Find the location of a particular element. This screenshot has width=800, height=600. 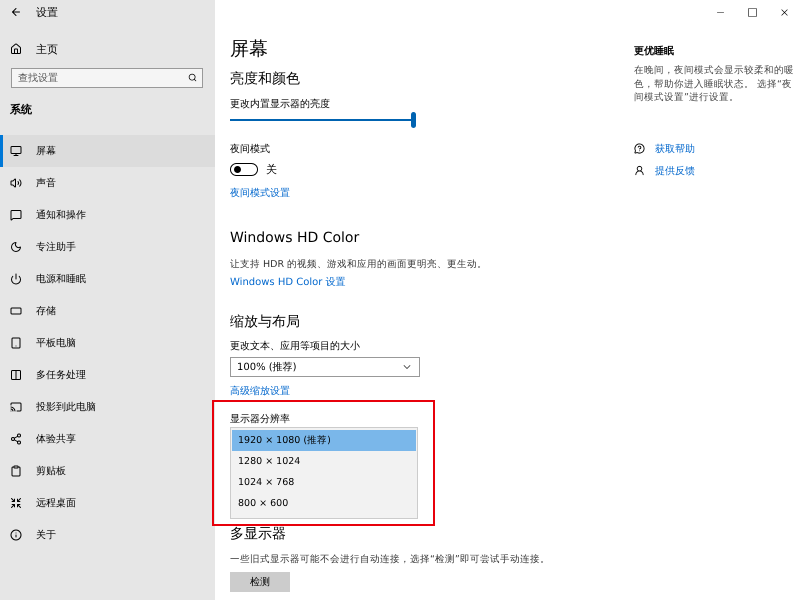

resolution-option: 1920 × 1080 (推荐) is located at coordinates (324, 440).